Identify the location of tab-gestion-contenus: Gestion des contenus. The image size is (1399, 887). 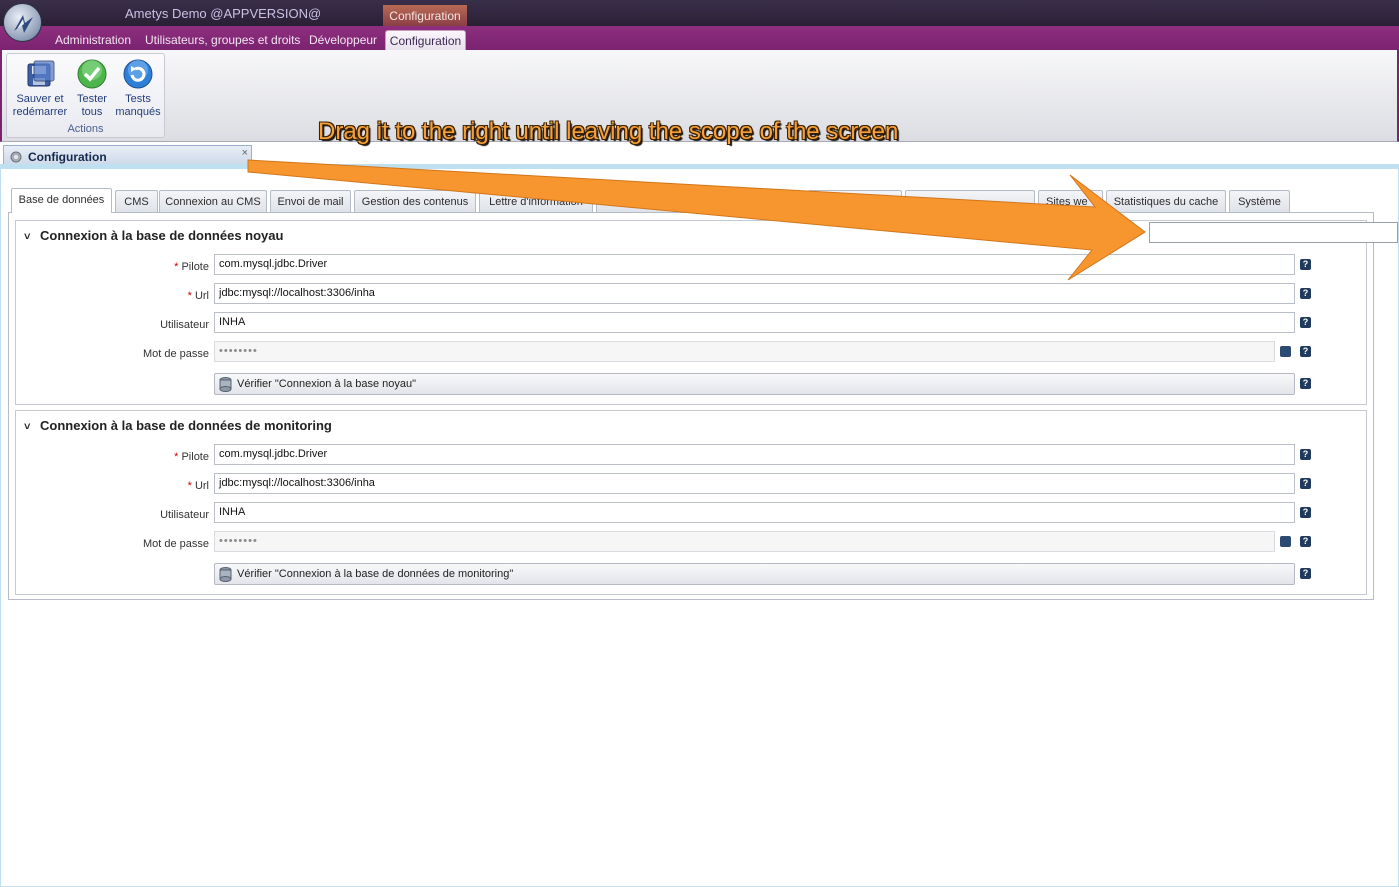
(415, 201).